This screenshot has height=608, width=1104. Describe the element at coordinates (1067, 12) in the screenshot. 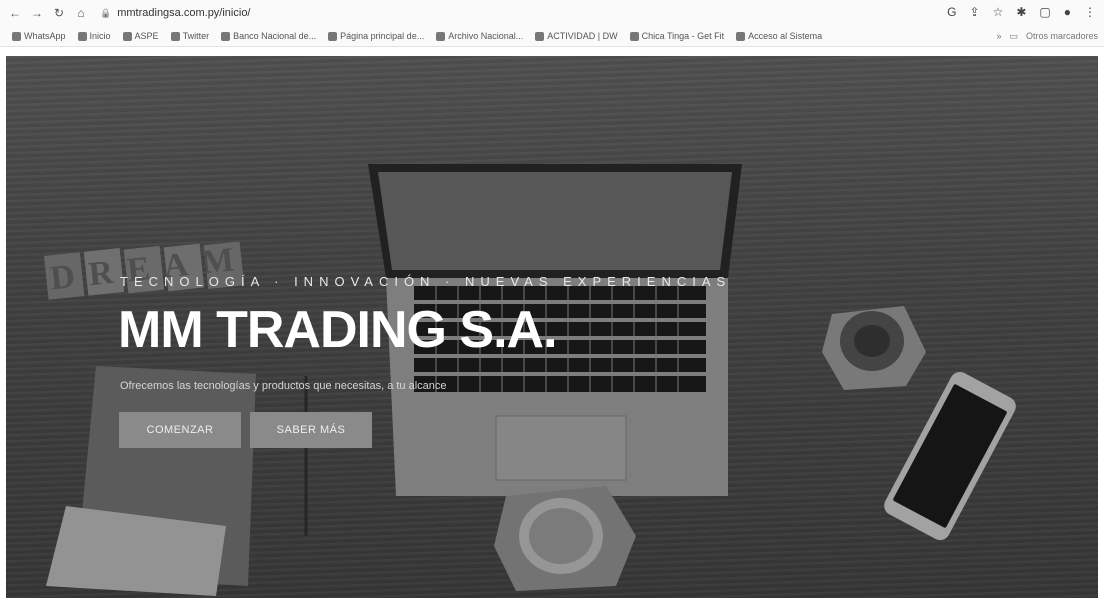

I see `profile-icon: ●` at that location.